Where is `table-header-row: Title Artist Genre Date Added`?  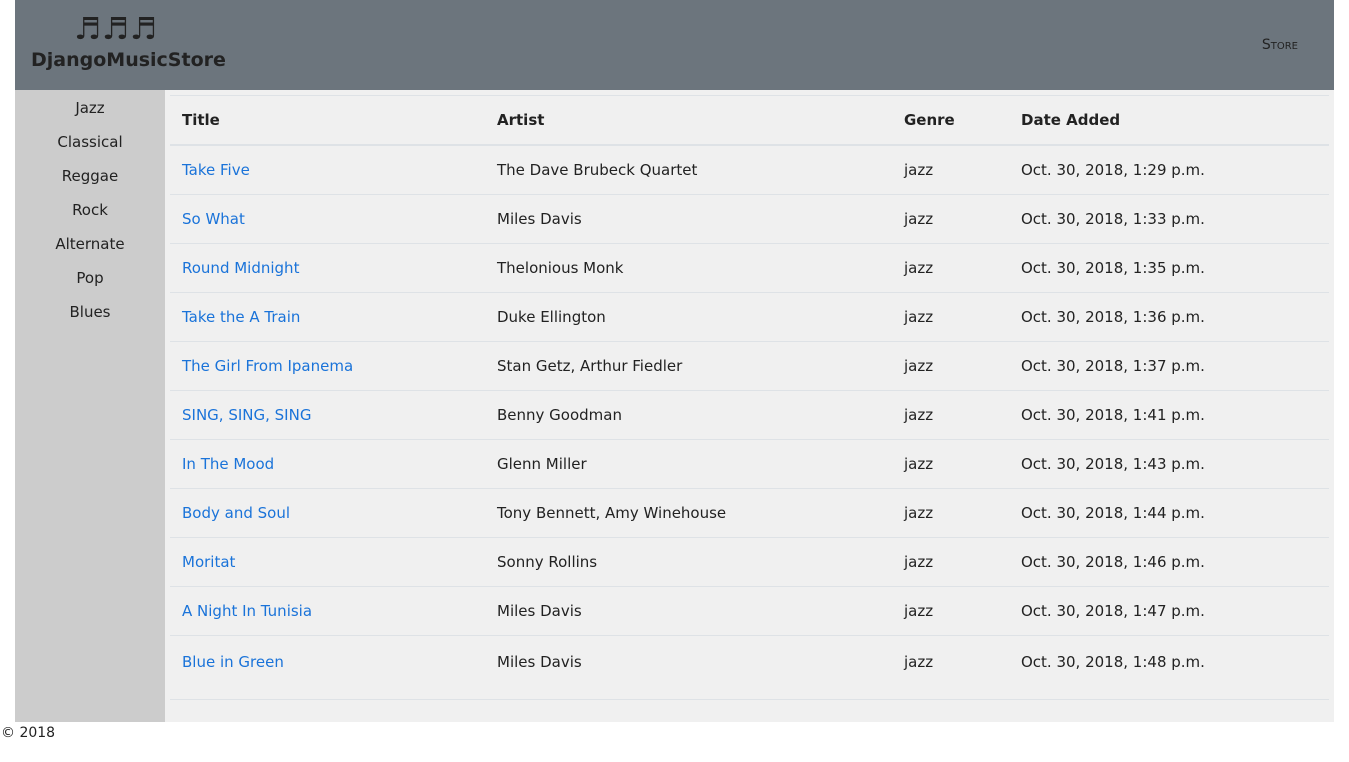 table-header-row: Title Artist Genre Date Added is located at coordinates (749, 120).